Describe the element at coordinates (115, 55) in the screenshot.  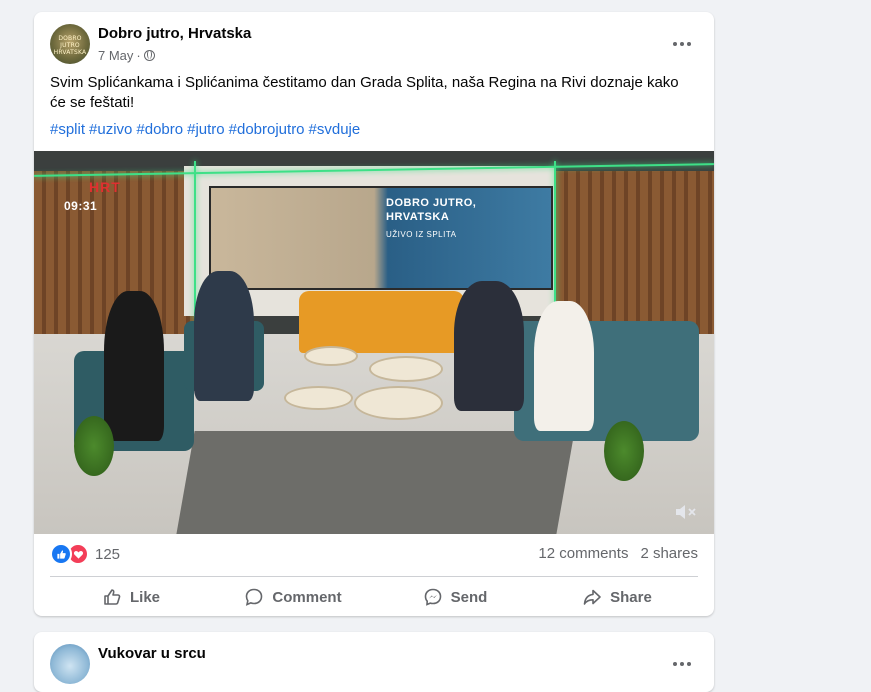
I see `post-date: 7 May` at that location.